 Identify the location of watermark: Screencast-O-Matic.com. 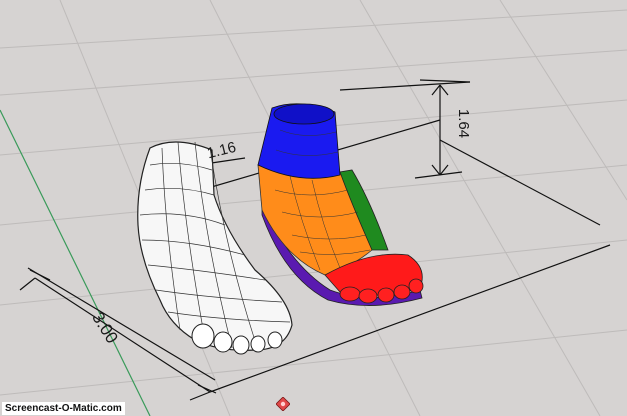
(63, 408).